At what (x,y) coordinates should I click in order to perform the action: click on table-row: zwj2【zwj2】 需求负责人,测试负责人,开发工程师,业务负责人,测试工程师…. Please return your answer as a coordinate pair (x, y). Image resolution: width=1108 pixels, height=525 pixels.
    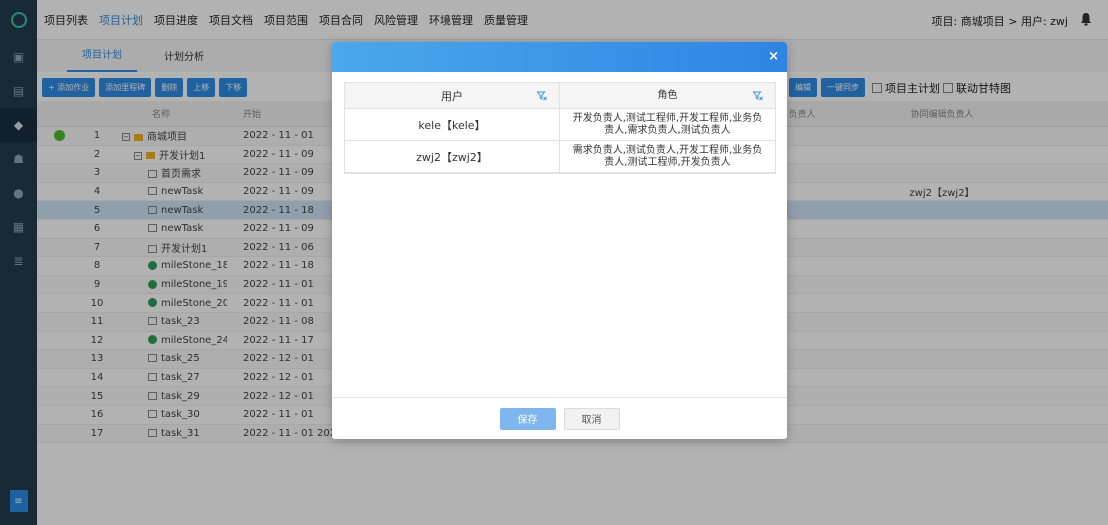
    Looking at the image, I should click on (560, 157).